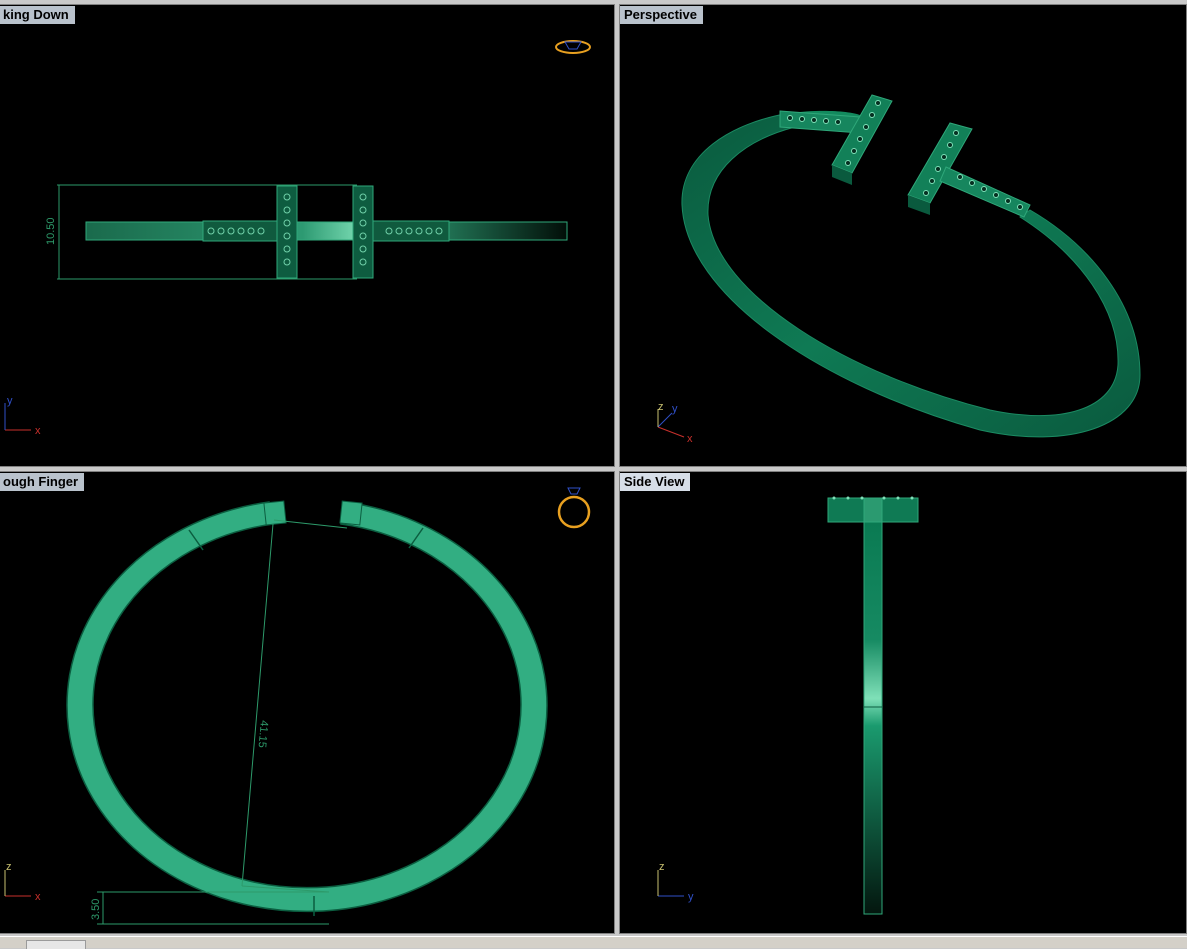 This screenshot has height=949, width=1187. I want to click on t-end-right-arm, so click(985, 192).